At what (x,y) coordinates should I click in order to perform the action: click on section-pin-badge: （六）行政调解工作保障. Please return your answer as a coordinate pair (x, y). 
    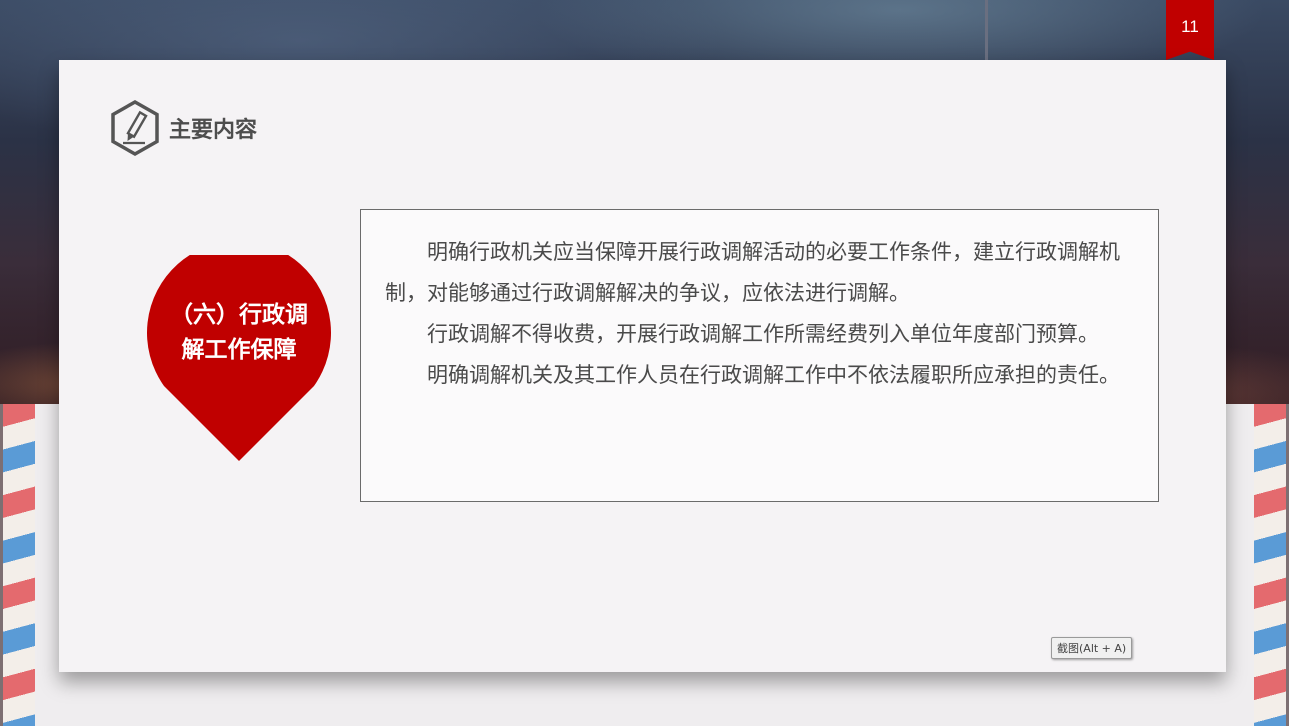
    Looking at the image, I should click on (239, 360).